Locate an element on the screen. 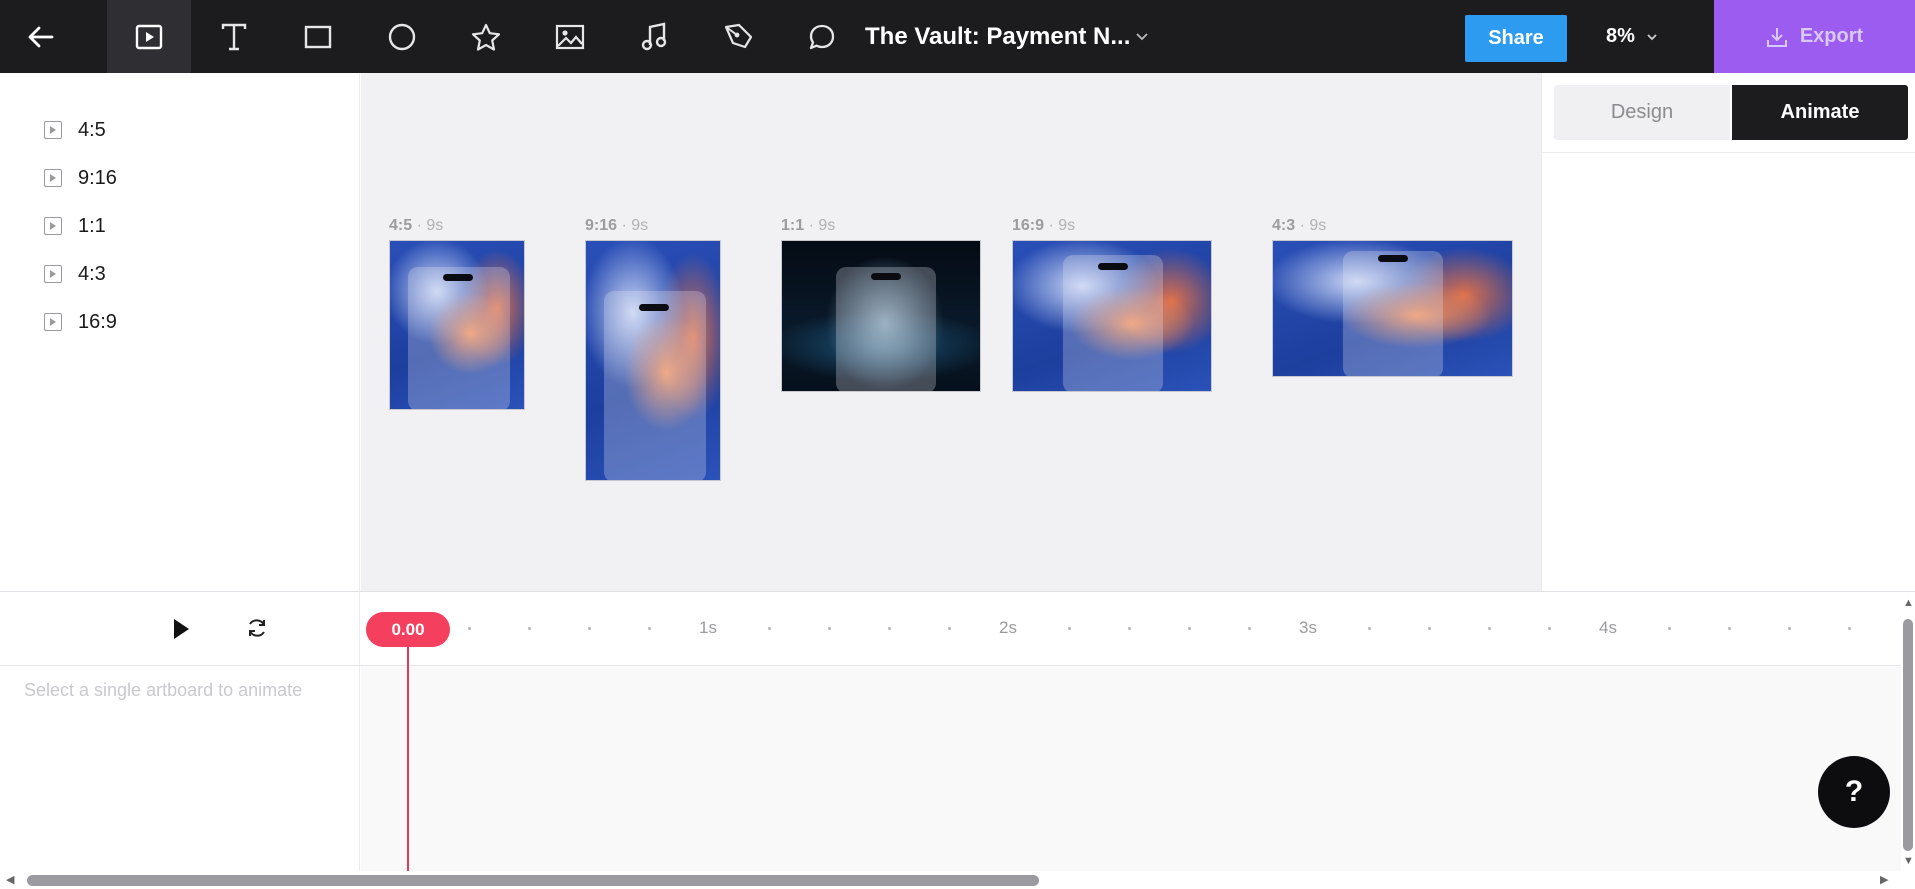  artboard-item-label: 4:3 is located at coordinates (92, 273).